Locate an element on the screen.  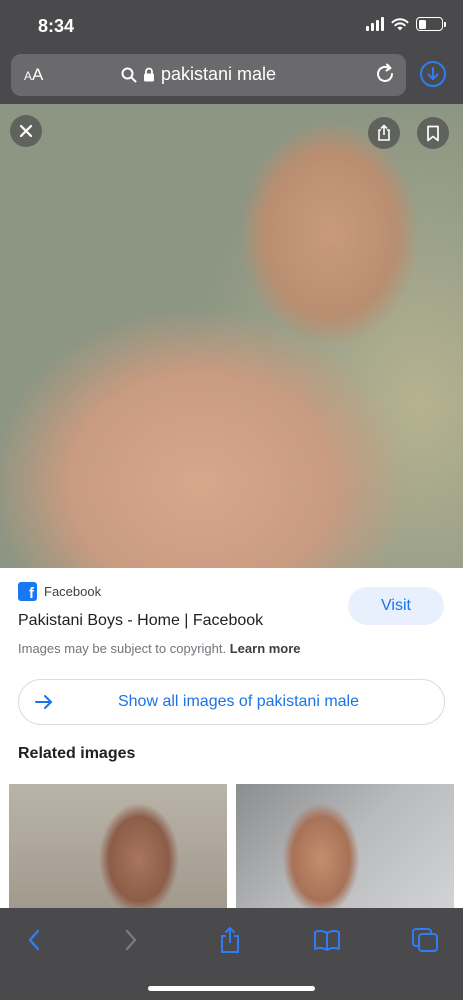
bottom-toolbar is located at coordinates (231, 954).